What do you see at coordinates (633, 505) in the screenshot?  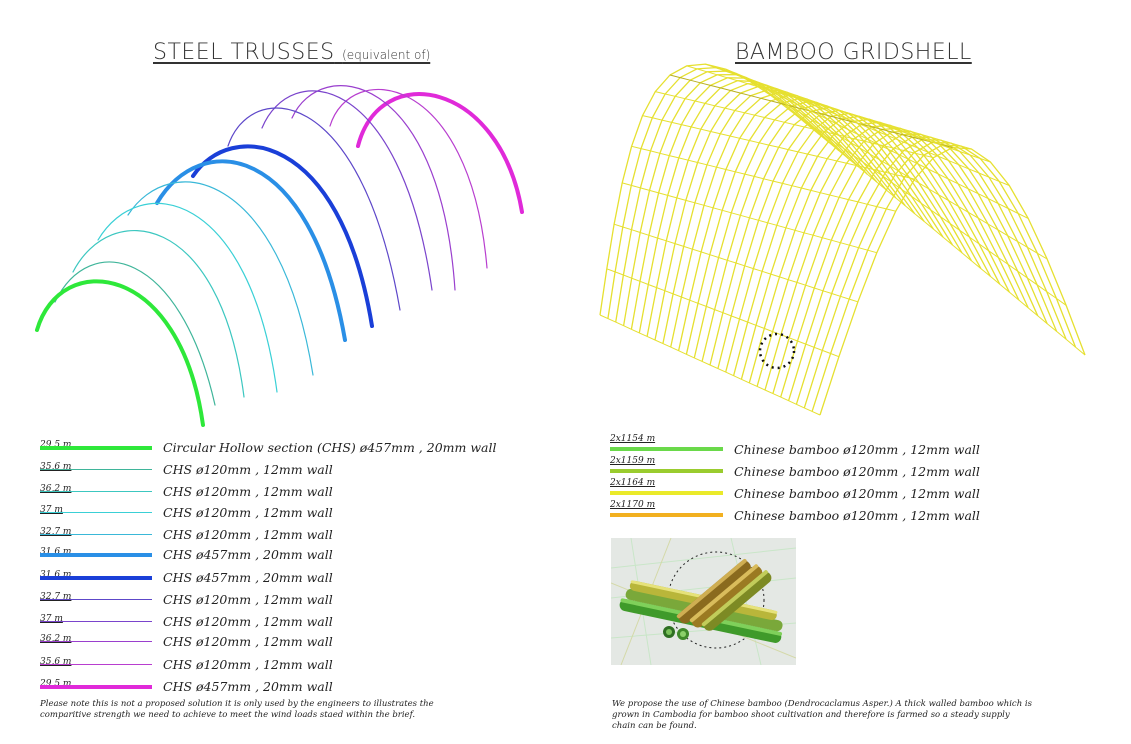 I see `bamboo-legend-length: 2x1170 m` at bounding box center [633, 505].